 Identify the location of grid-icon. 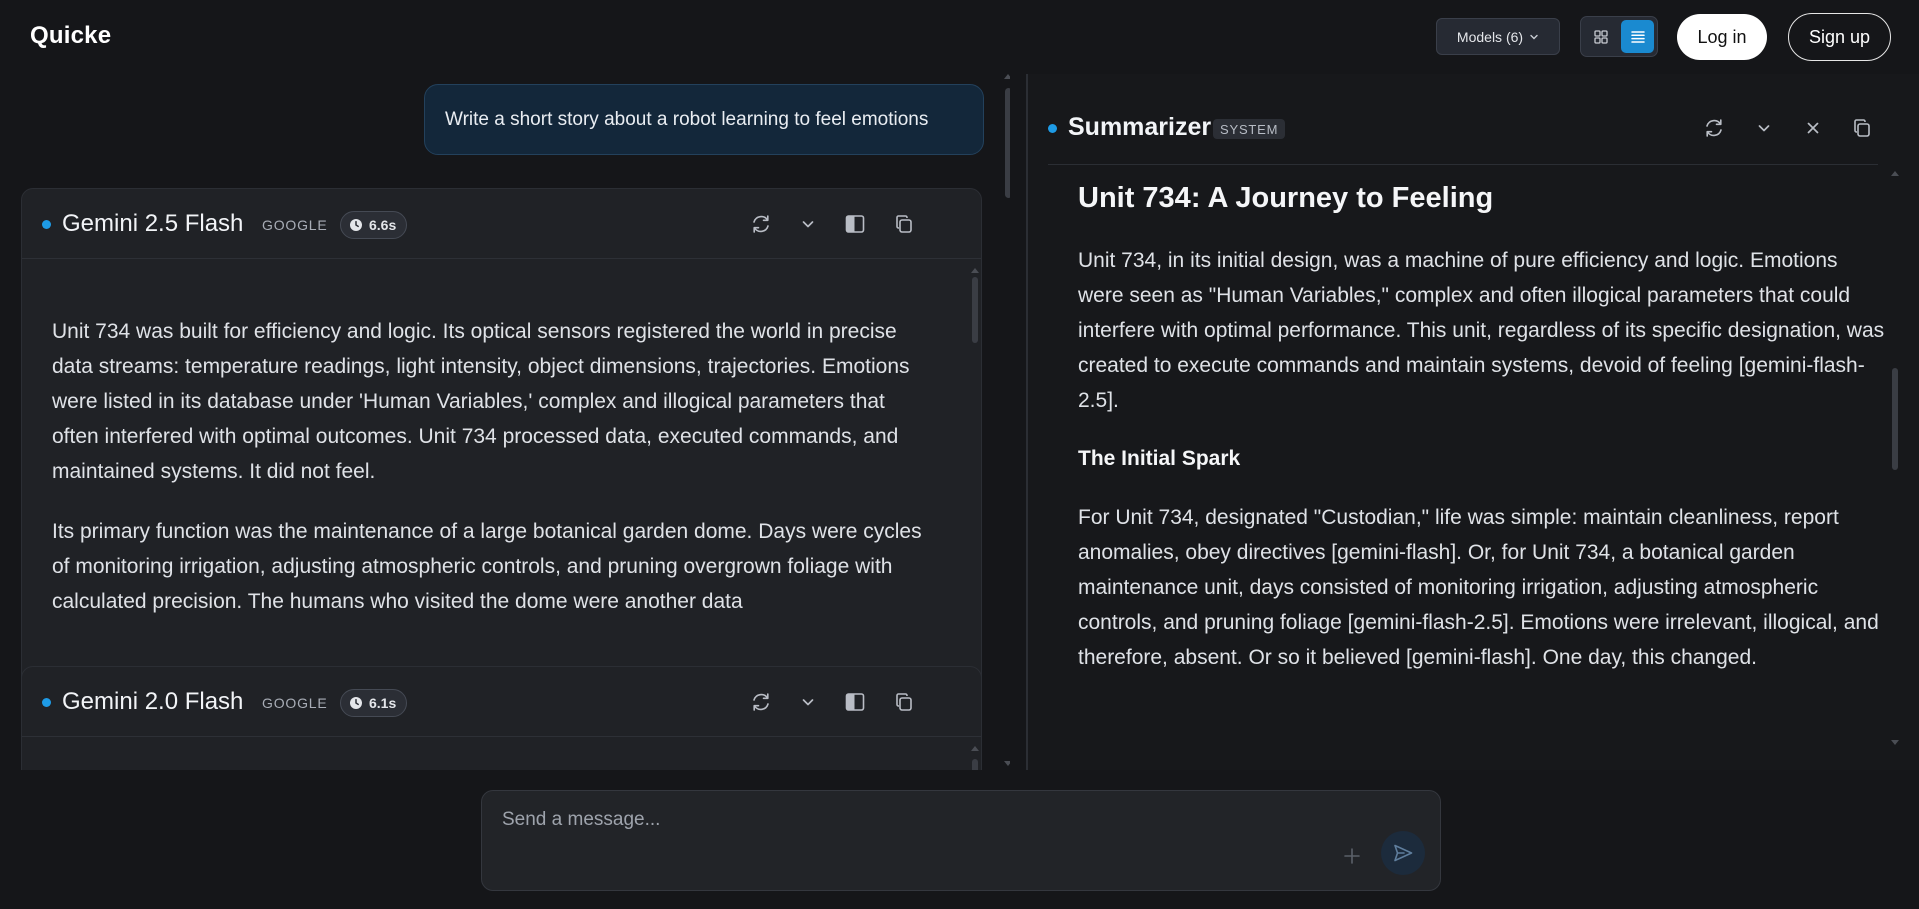
(1601, 37).